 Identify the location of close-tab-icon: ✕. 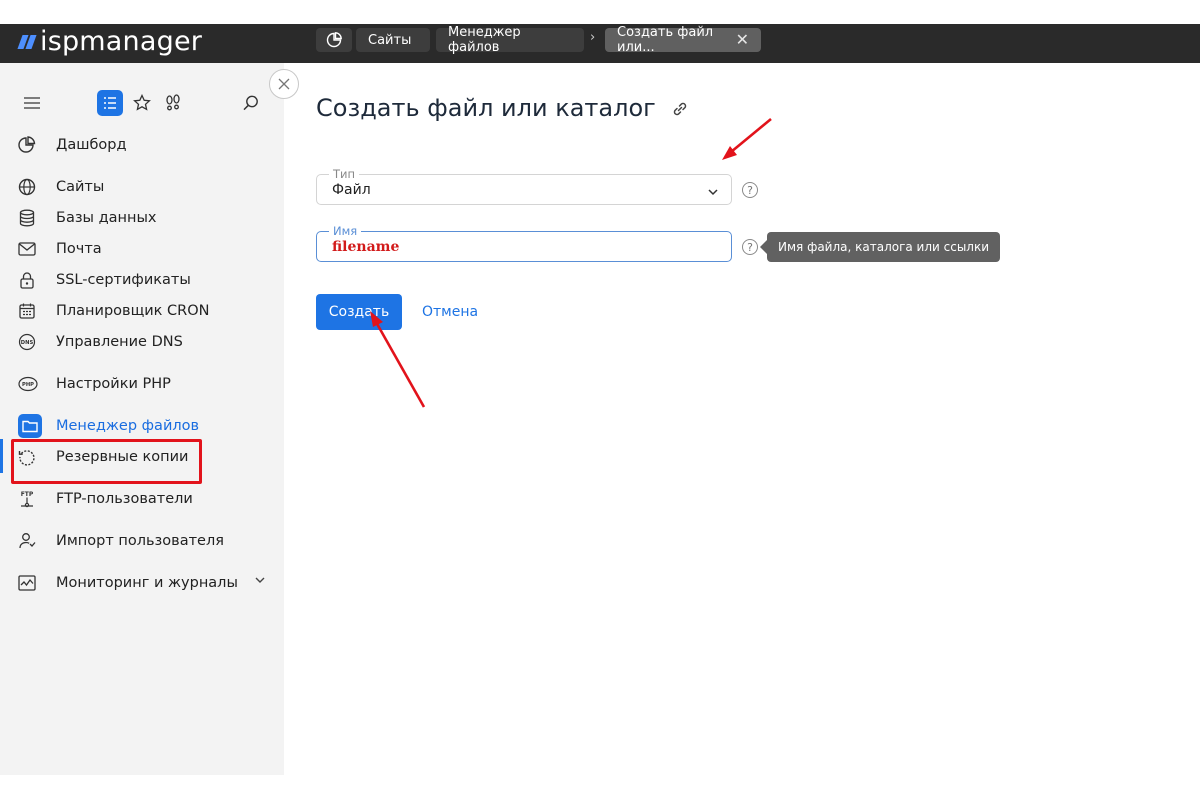
(742, 40).